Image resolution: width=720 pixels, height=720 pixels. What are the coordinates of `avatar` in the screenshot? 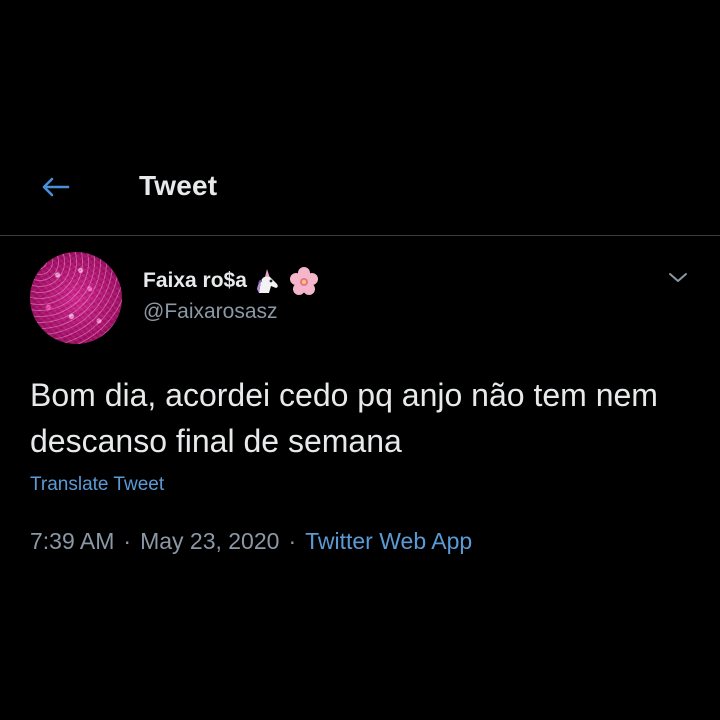 It's located at (76, 298).